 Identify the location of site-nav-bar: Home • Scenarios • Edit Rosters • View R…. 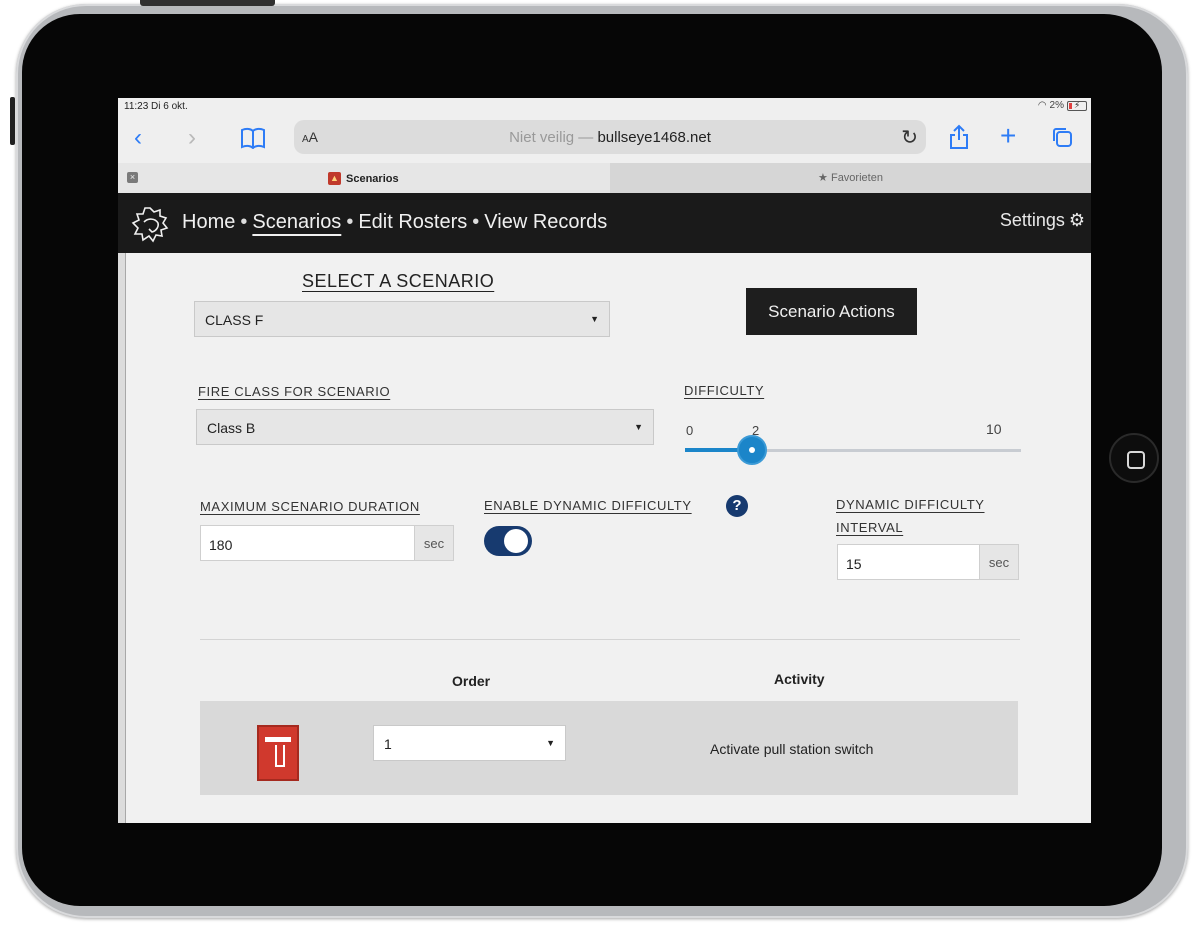
(604, 223).